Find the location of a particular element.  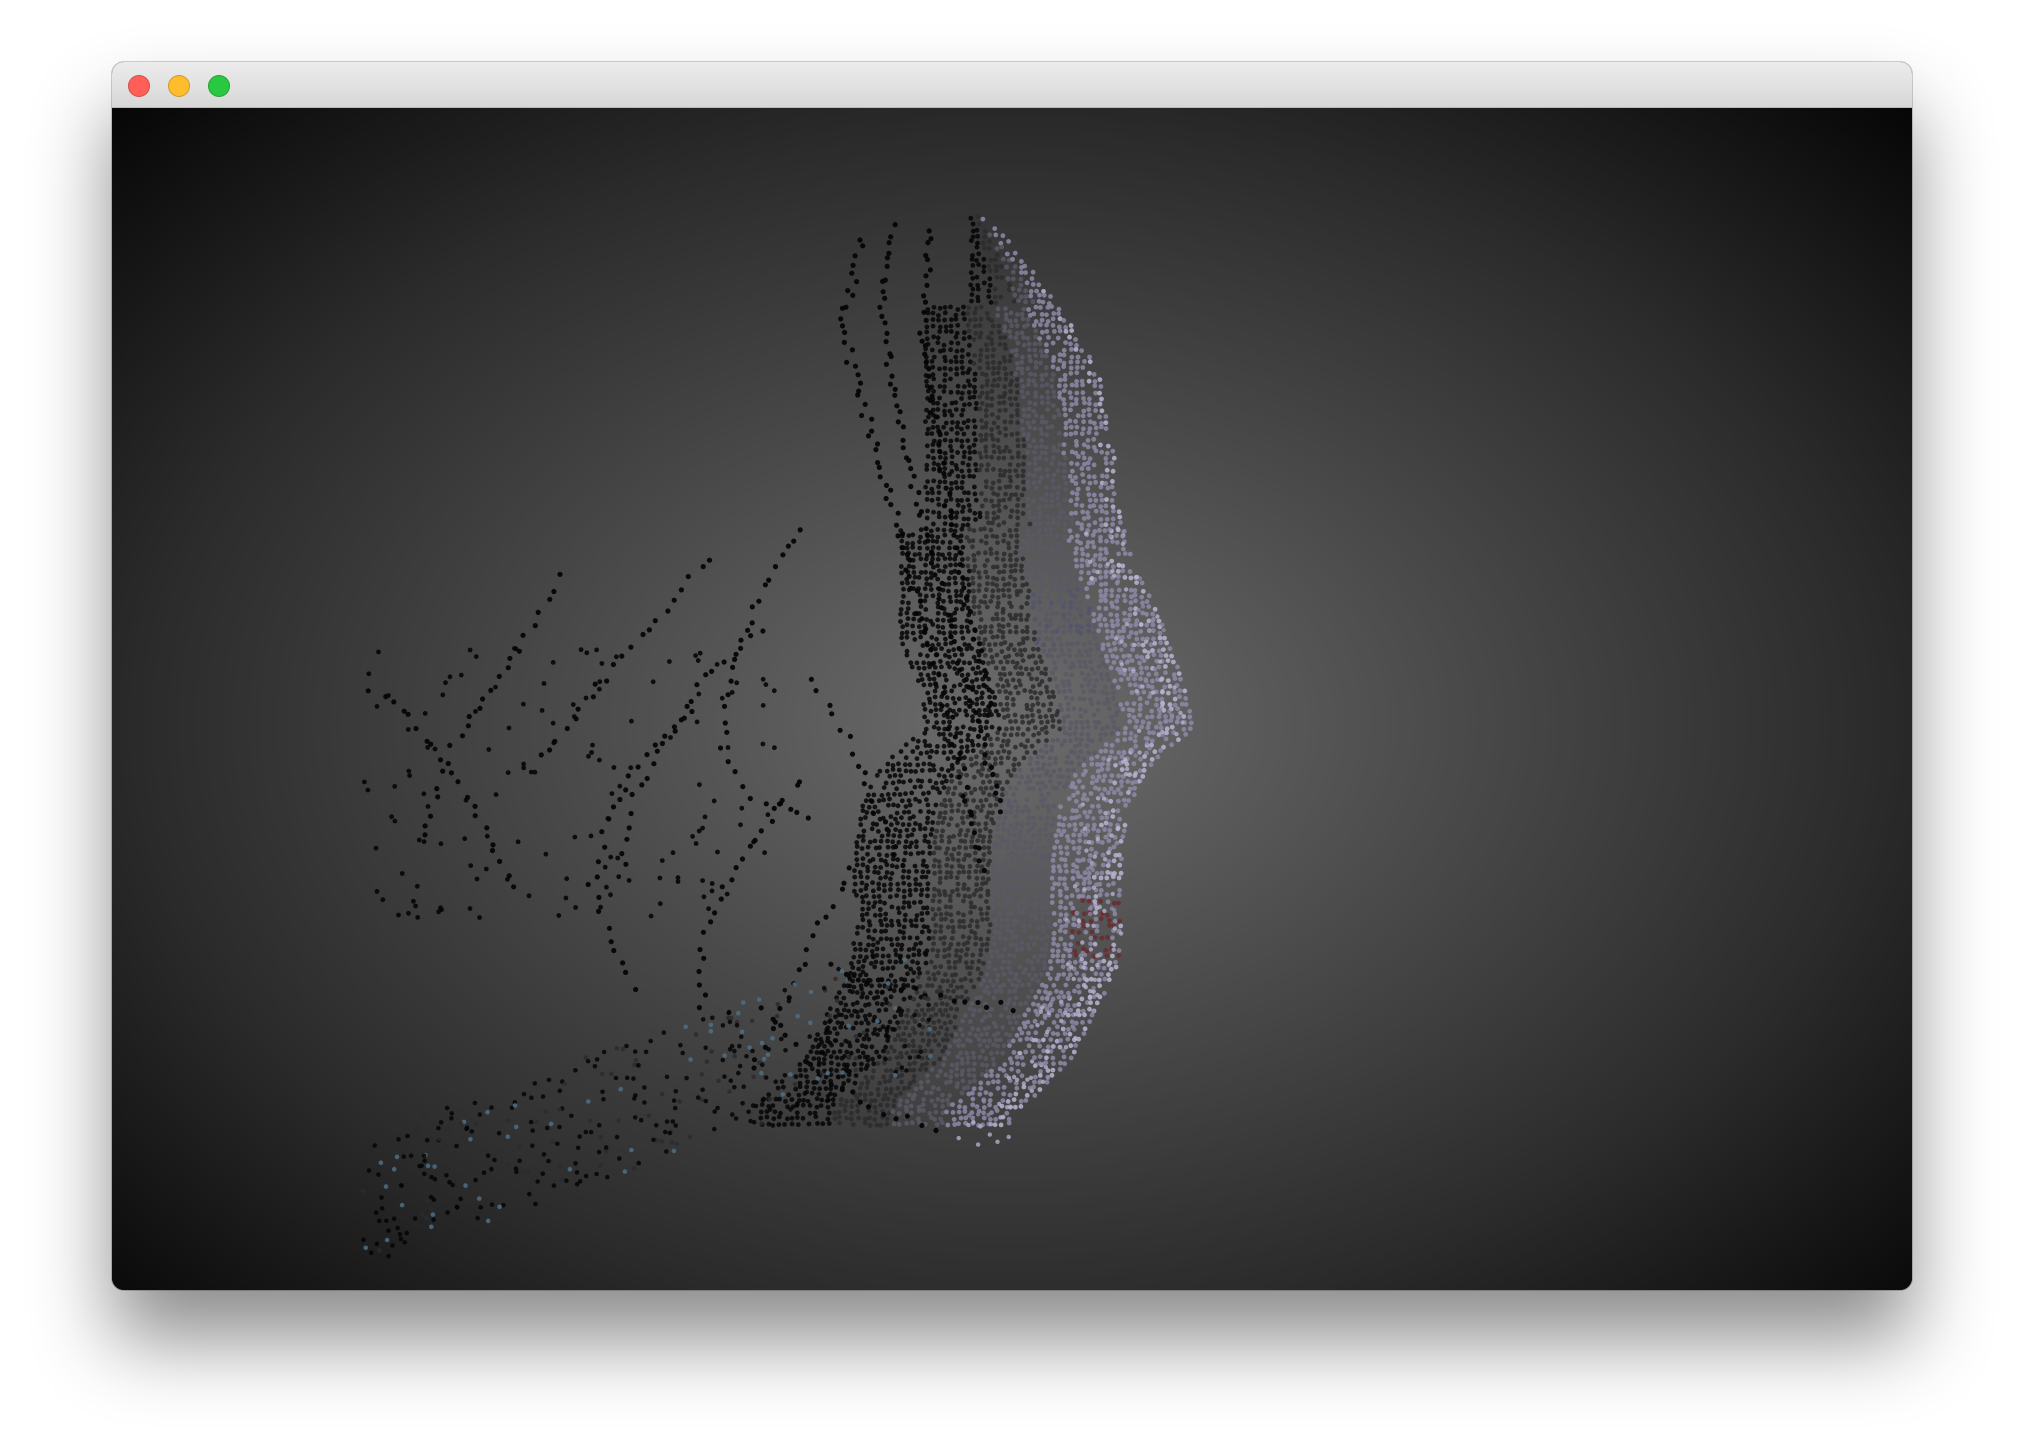

zoom-window-button is located at coordinates (219, 86).